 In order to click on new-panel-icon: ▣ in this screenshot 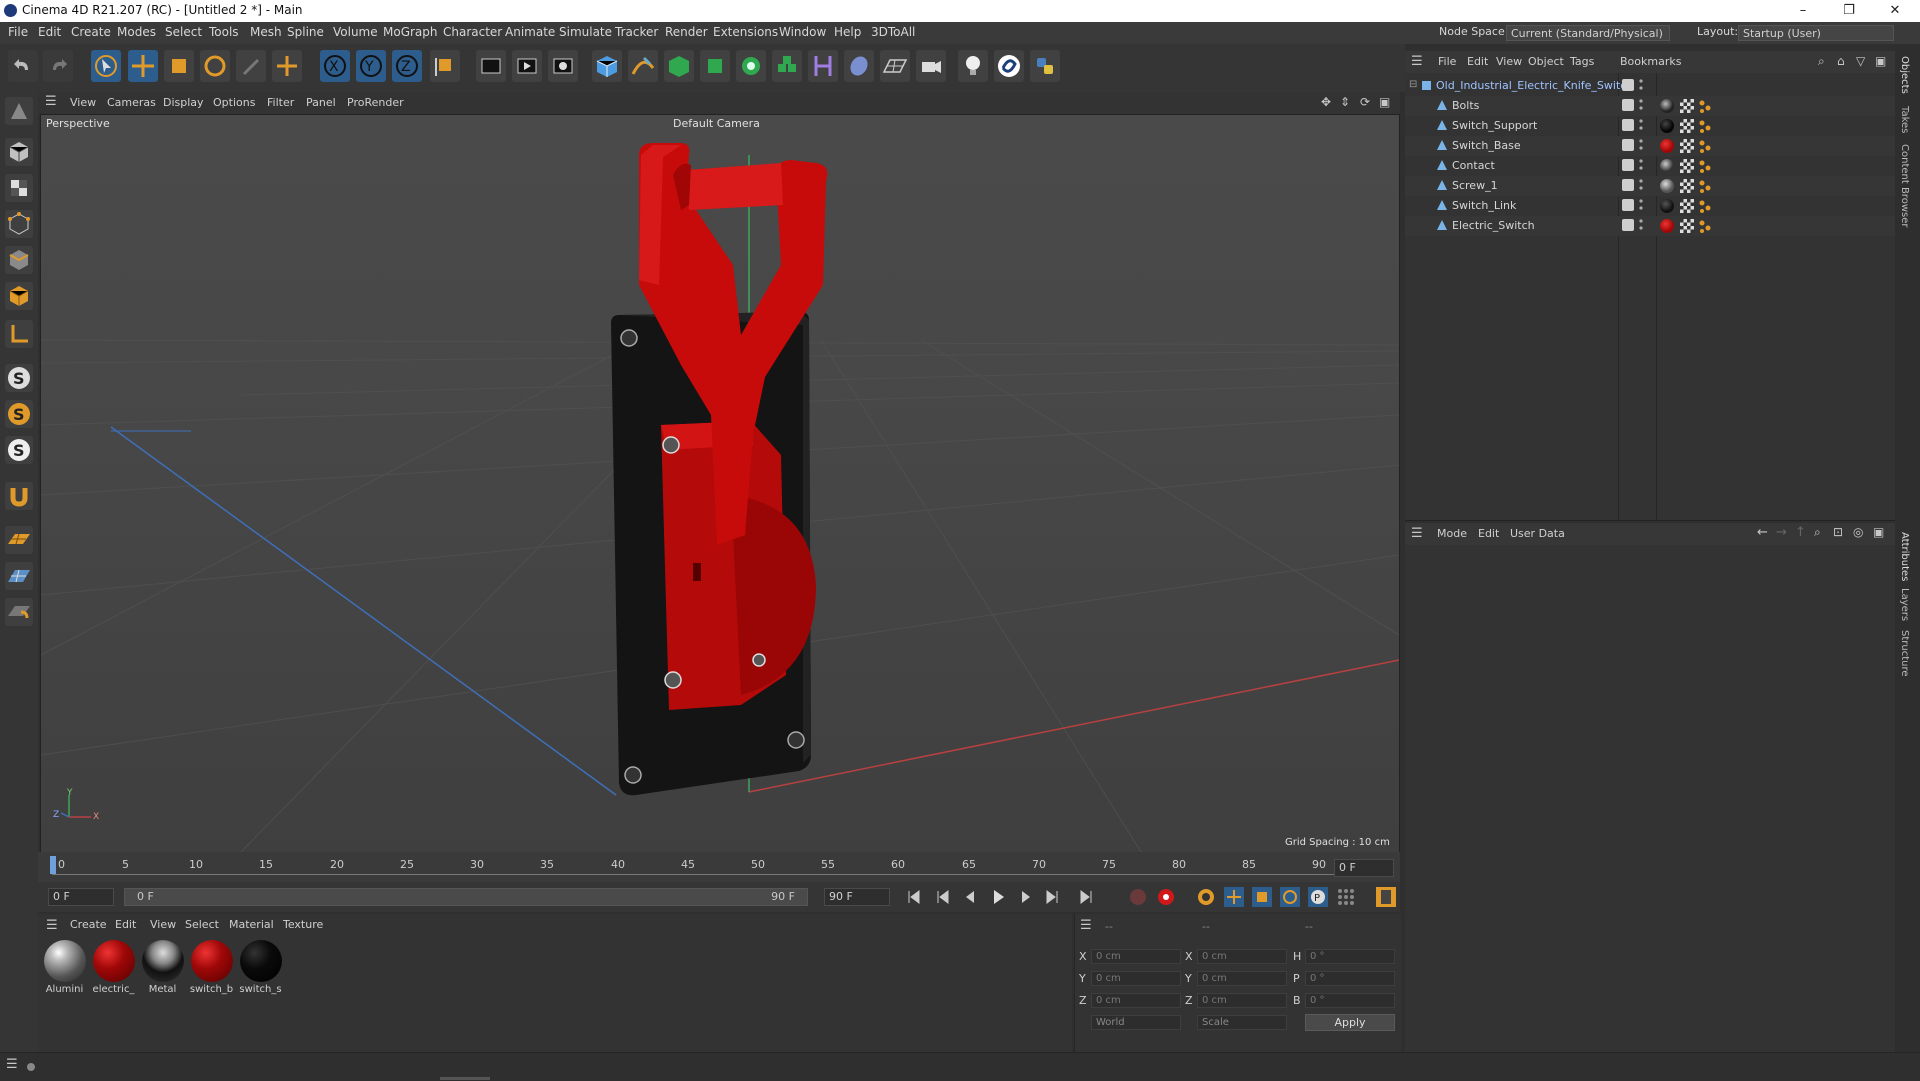, I will do `click(1880, 61)`.